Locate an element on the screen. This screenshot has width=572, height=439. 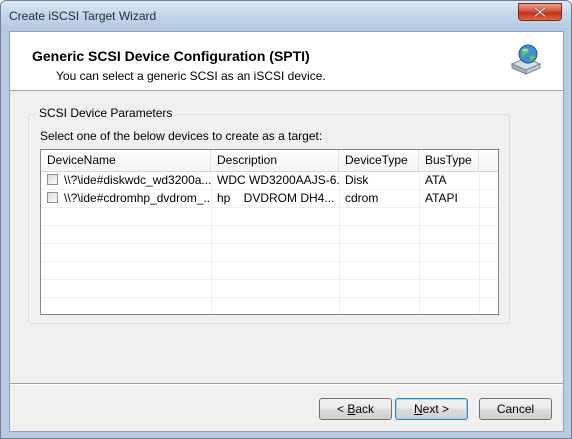
cell-device-type: cdrom is located at coordinates (362, 198).